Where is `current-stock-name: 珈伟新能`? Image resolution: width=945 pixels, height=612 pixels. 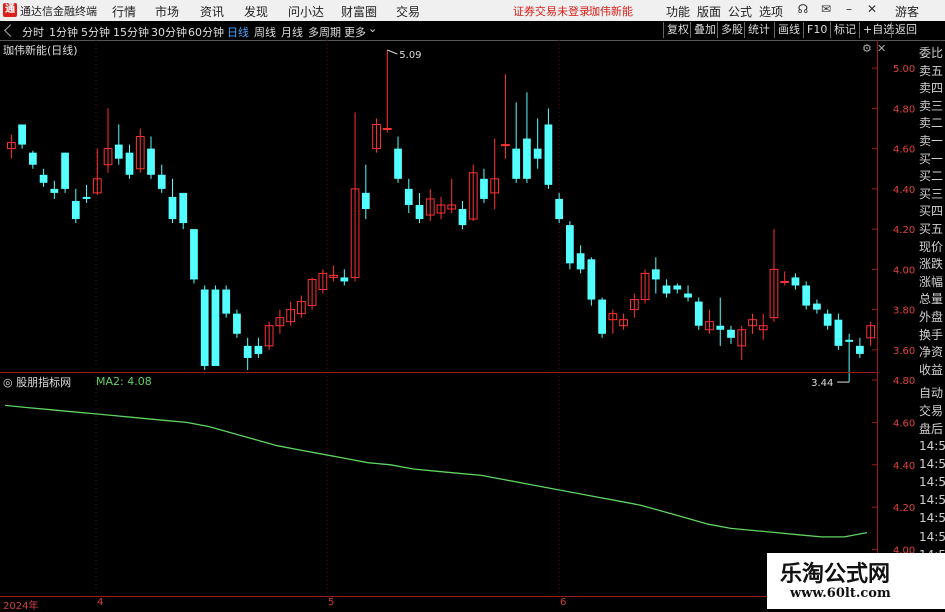 current-stock-name: 珈伟新能 is located at coordinates (611, 11).